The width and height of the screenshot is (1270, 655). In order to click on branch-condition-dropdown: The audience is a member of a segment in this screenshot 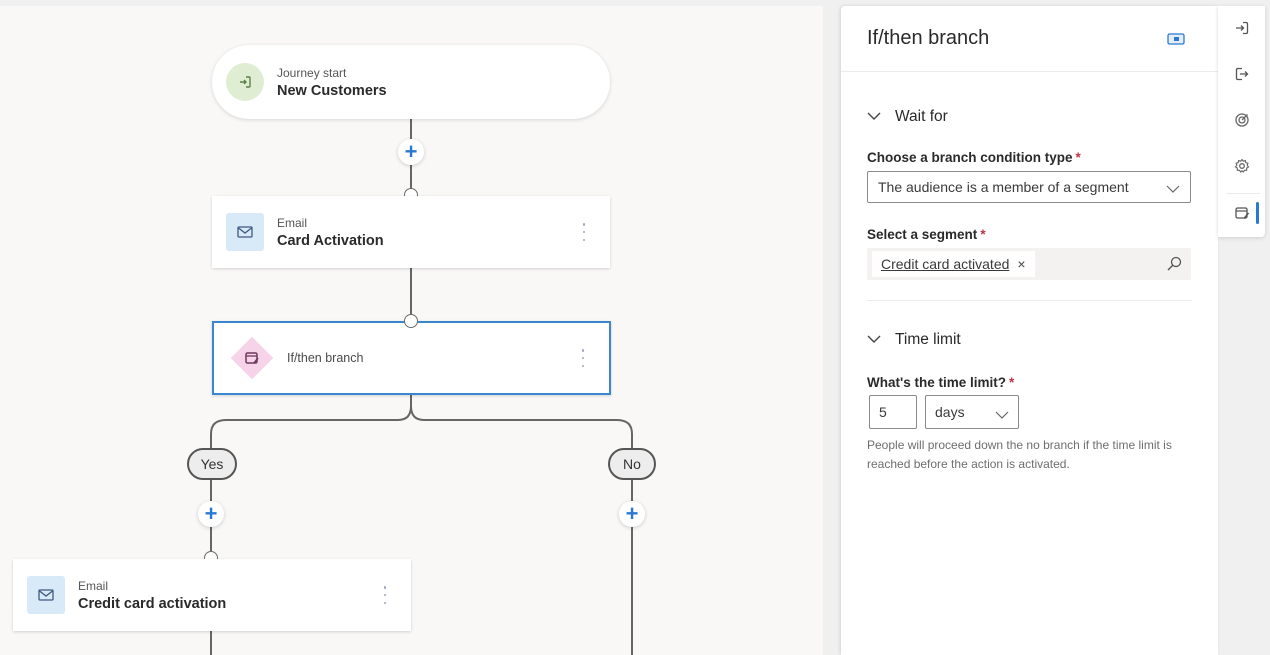, I will do `click(1029, 187)`.